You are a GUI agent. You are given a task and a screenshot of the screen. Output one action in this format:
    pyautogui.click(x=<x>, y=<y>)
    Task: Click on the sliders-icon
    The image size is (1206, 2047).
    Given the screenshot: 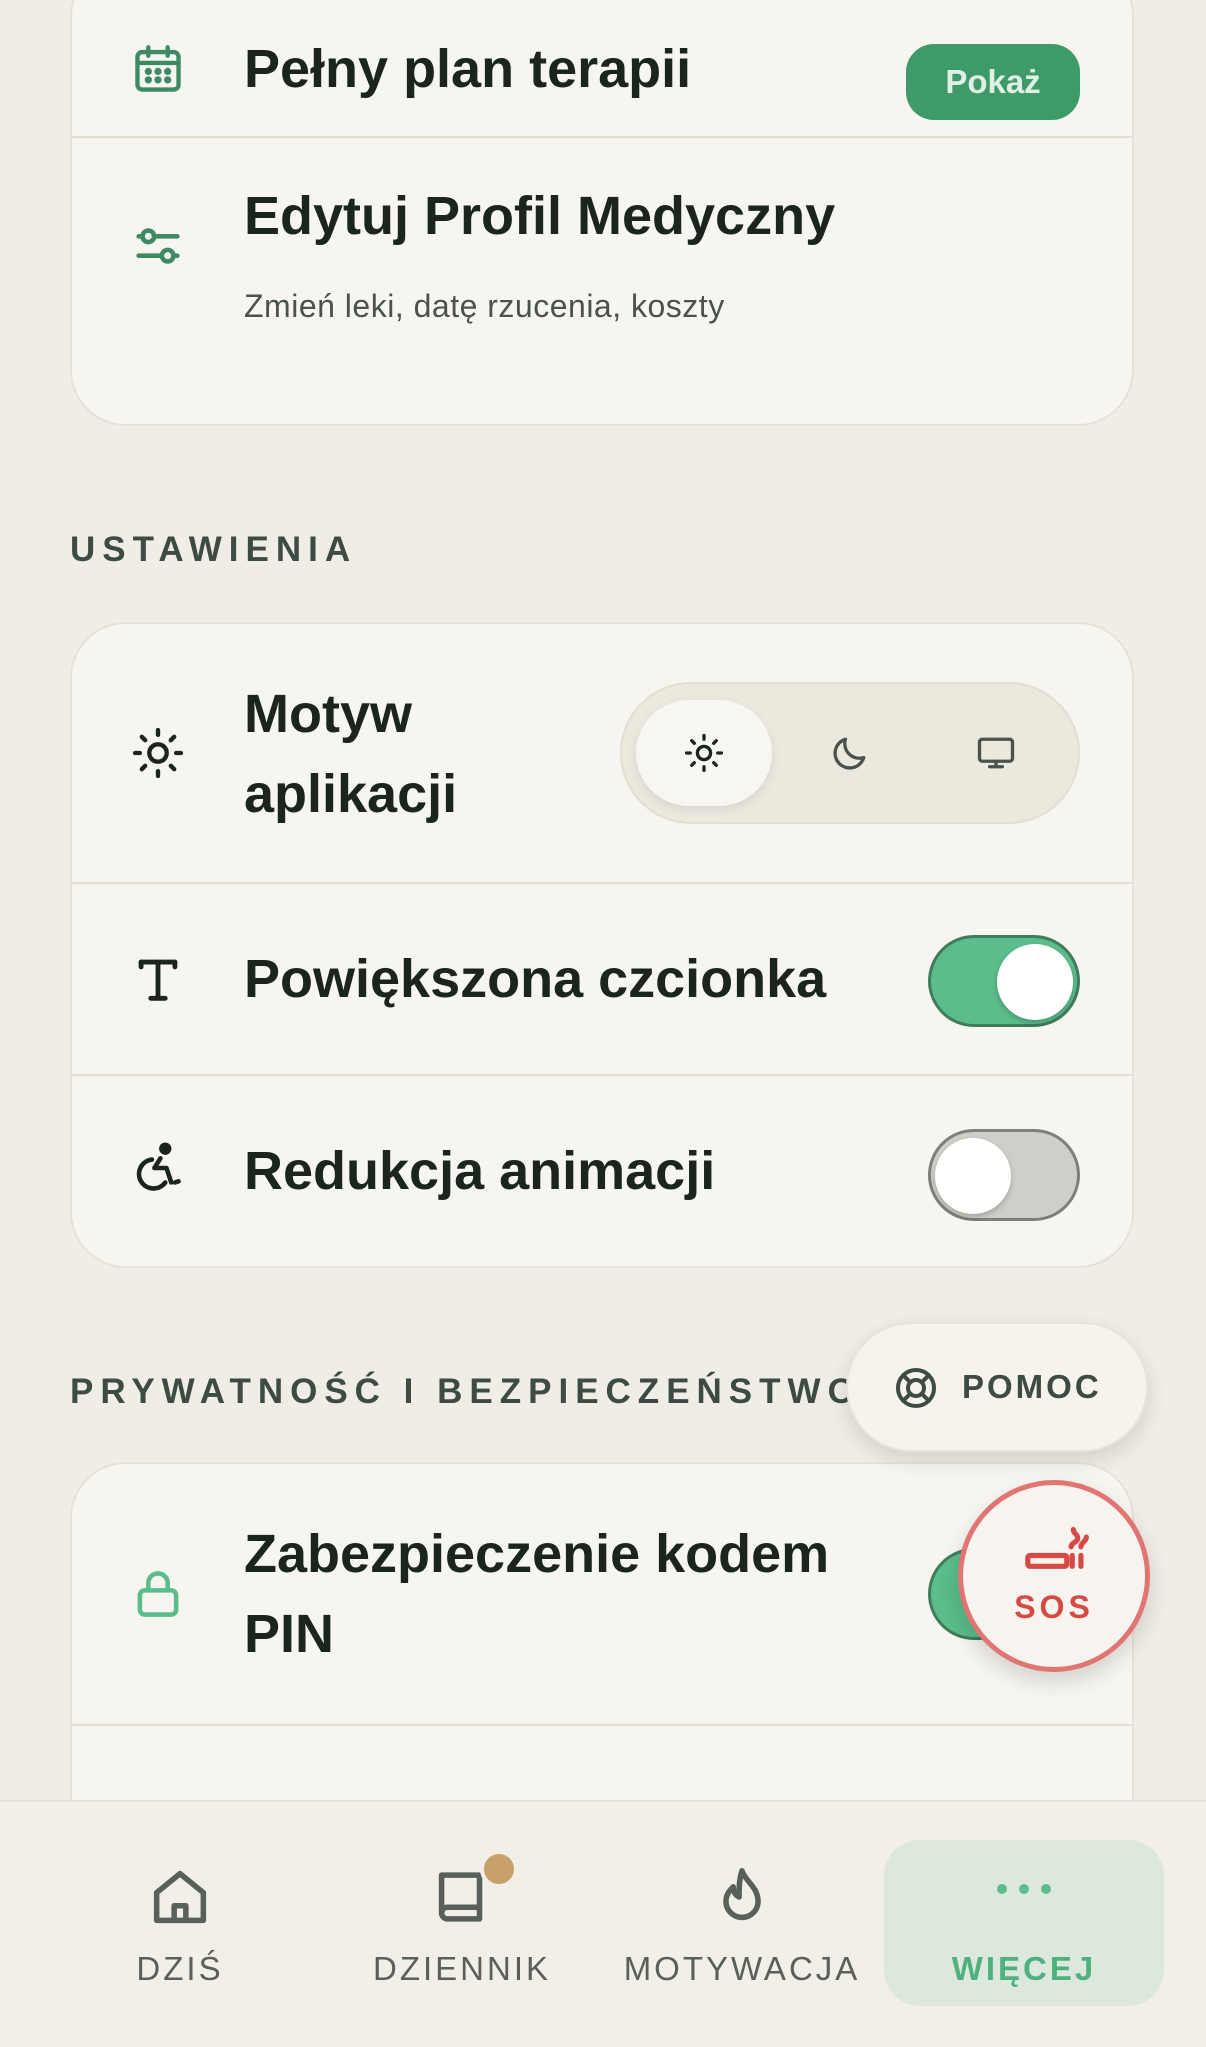 What is the action you would take?
    pyautogui.click(x=158, y=246)
    